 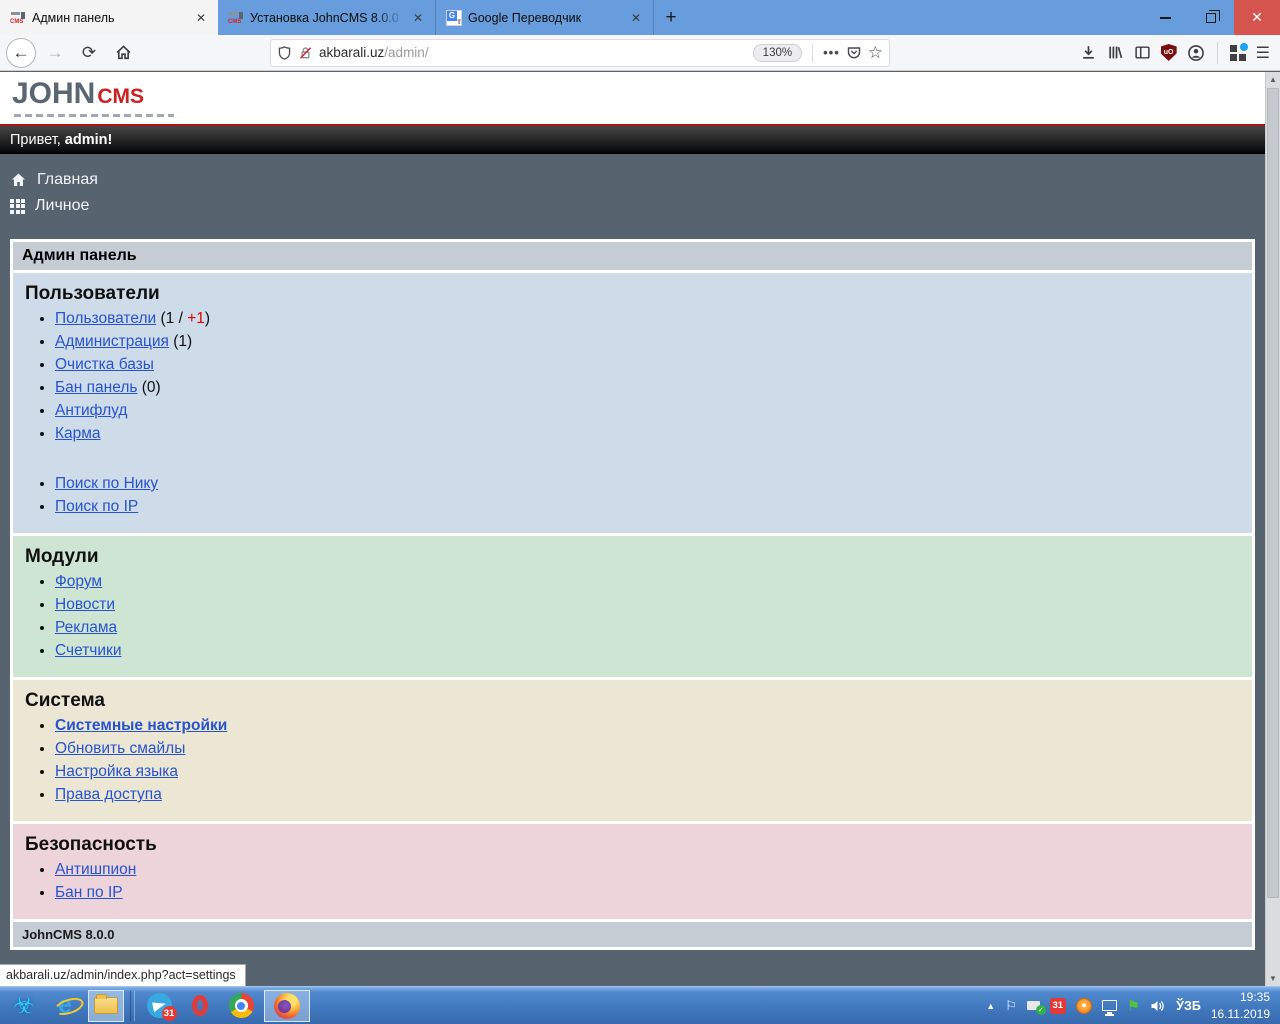 I want to click on start-button: ☣, so click(x=24, y=1006).